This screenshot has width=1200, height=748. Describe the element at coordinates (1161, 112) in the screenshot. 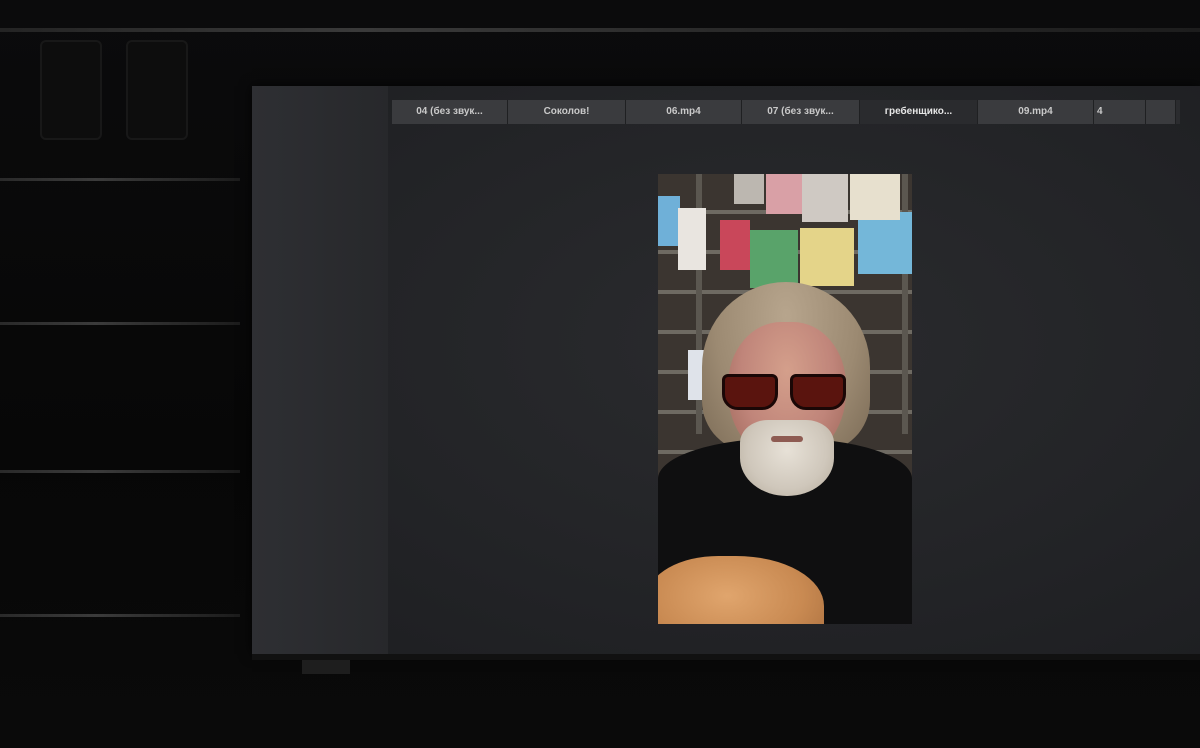

I see `tab-overflow` at that location.